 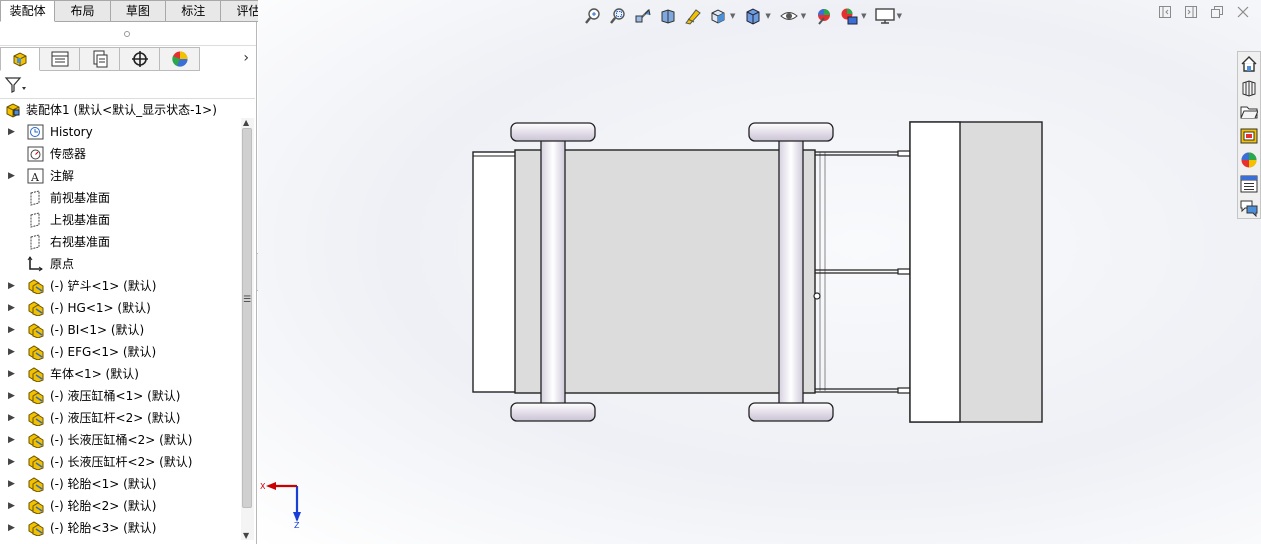 I want to click on tile-left-icon, so click(x=1165, y=12).